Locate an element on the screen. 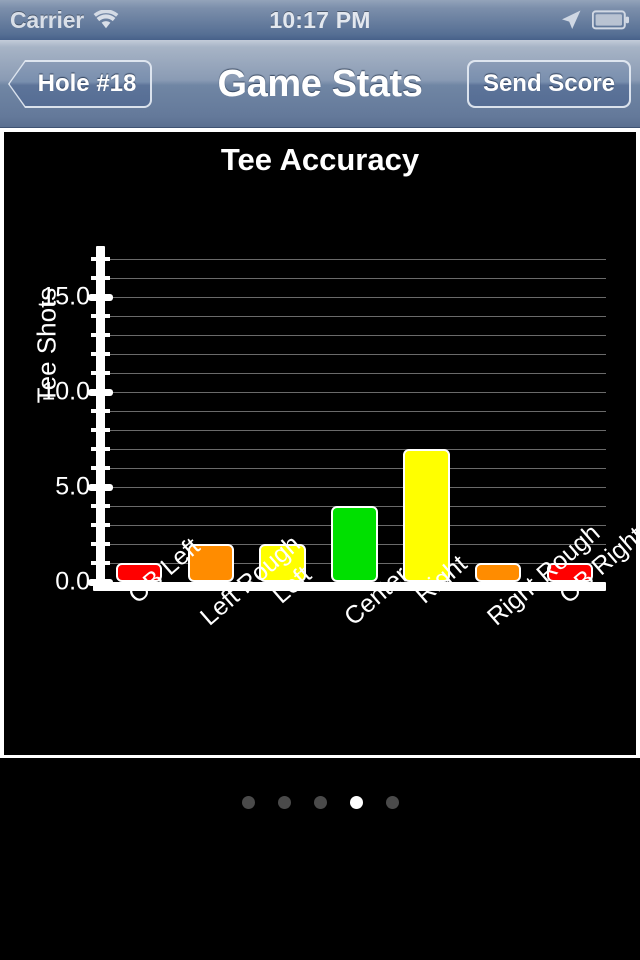 The width and height of the screenshot is (640, 960). y-axis-tick-label: 0.0 is located at coordinates (72, 581).